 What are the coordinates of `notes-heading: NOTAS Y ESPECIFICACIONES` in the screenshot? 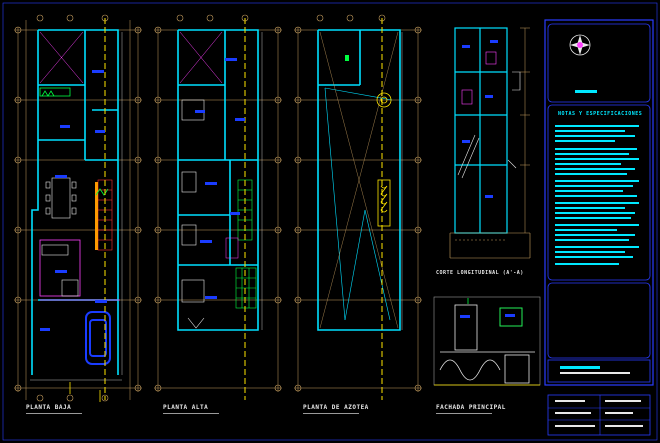 It's located at (600, 114).